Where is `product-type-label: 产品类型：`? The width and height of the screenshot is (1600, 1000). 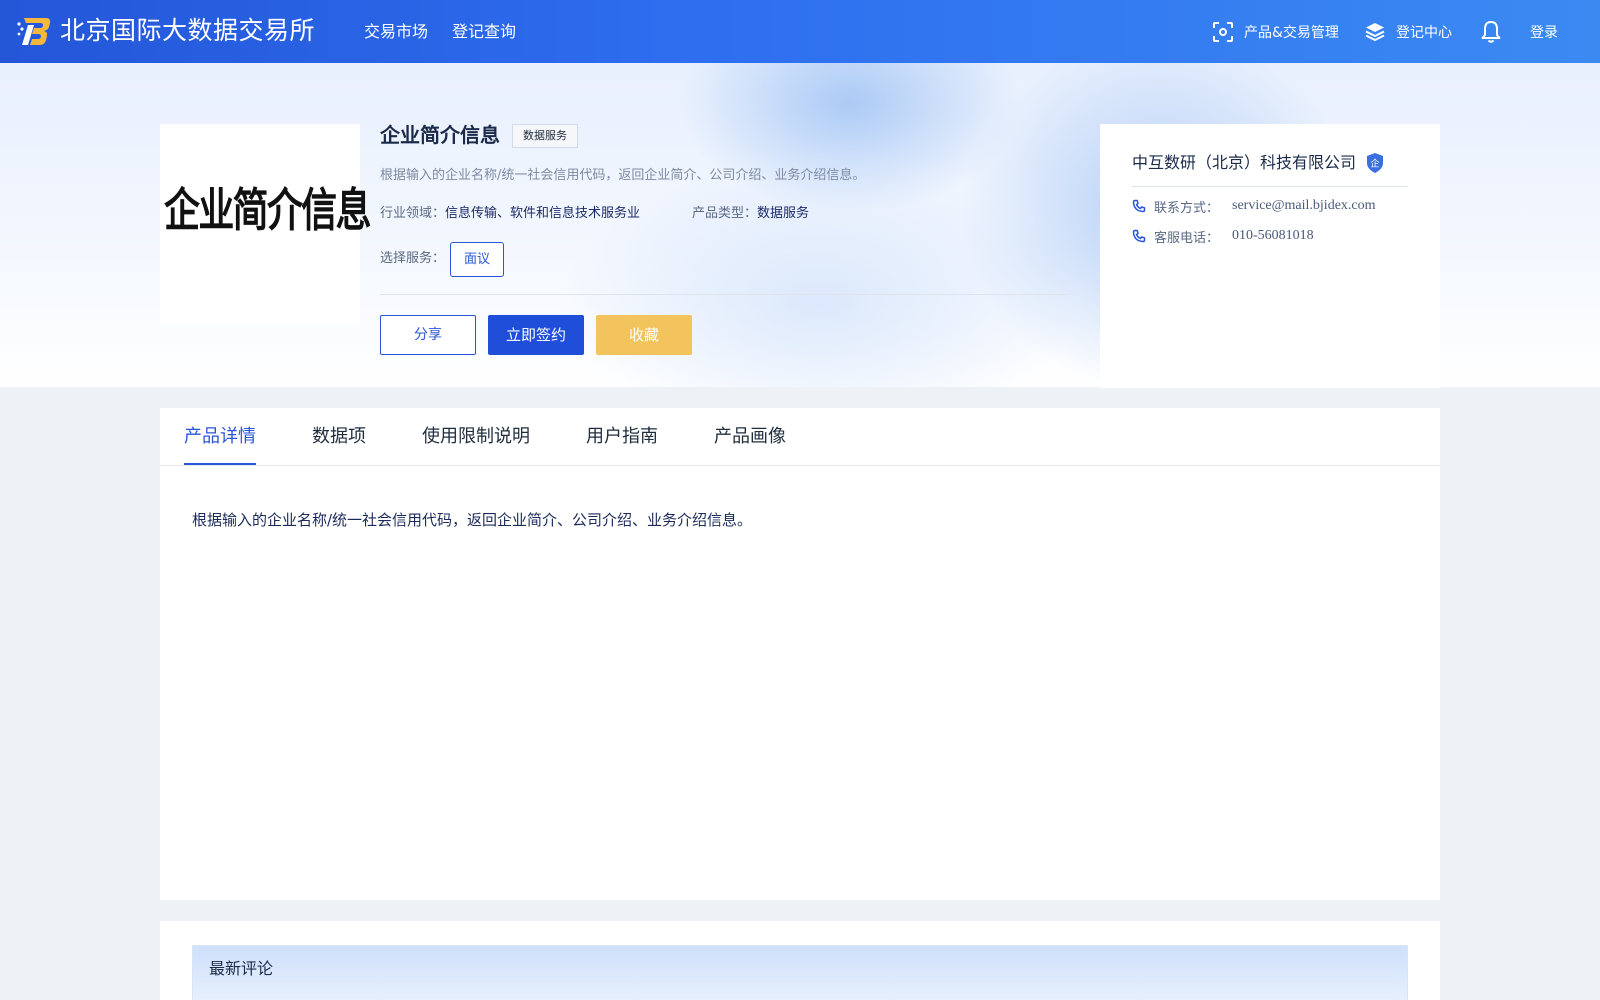 product-type-label: 产品类型： is located at coordinates (725, 213).